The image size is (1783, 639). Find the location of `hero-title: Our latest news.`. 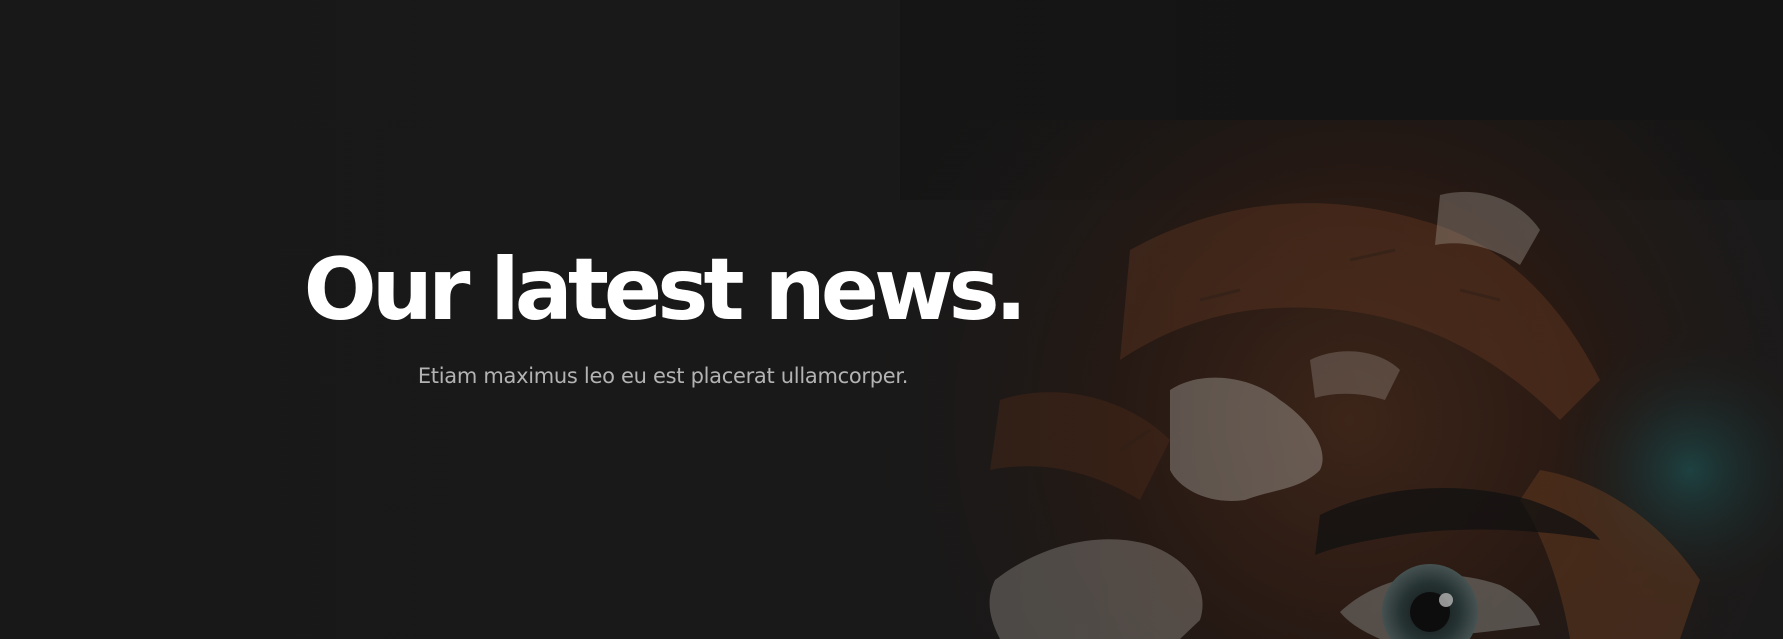

hero-title: Our latest news. is located at coordinates (665, 290).